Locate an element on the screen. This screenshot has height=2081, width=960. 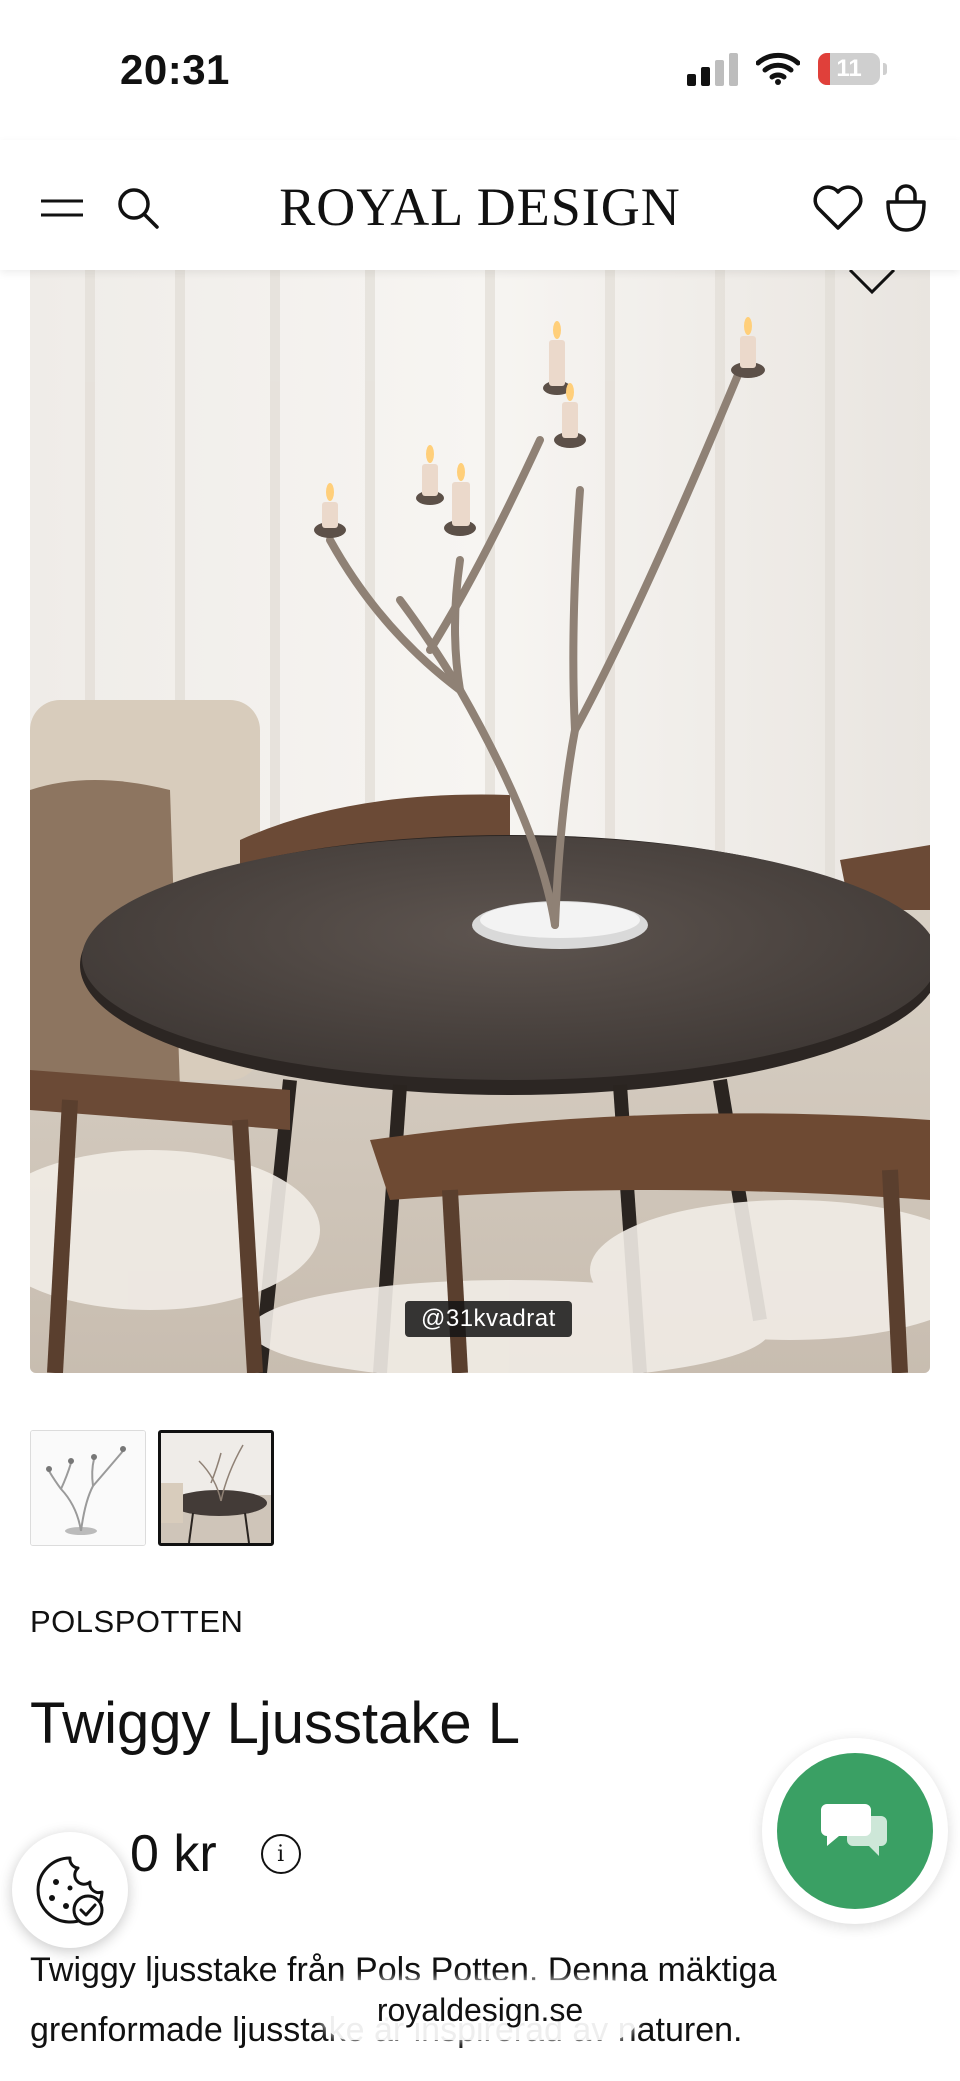
status-icons: 11 is located at coordinates (787, 69).